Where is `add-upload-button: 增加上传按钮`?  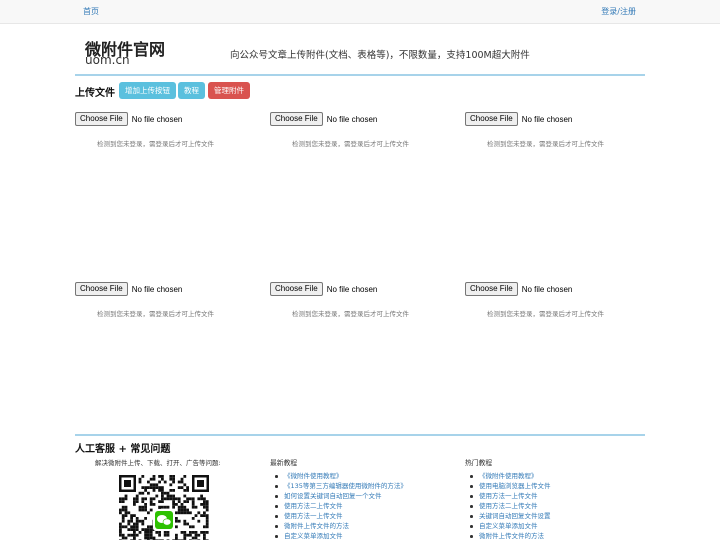
add-upload-button: 增加上传按钮 is located at coordinates (147, 90).